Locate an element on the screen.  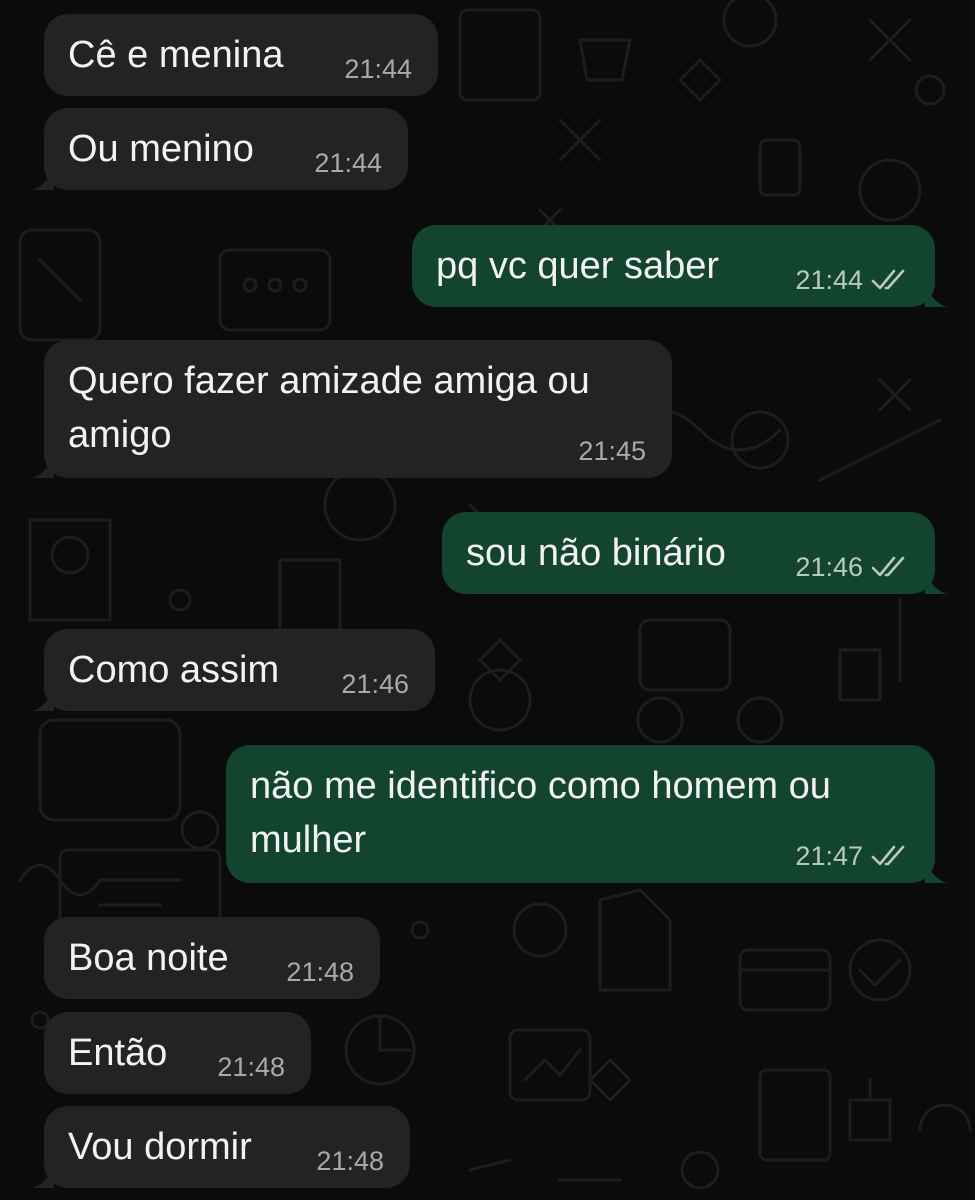
message-text: sou não binário is located at coordinates (596, 553).